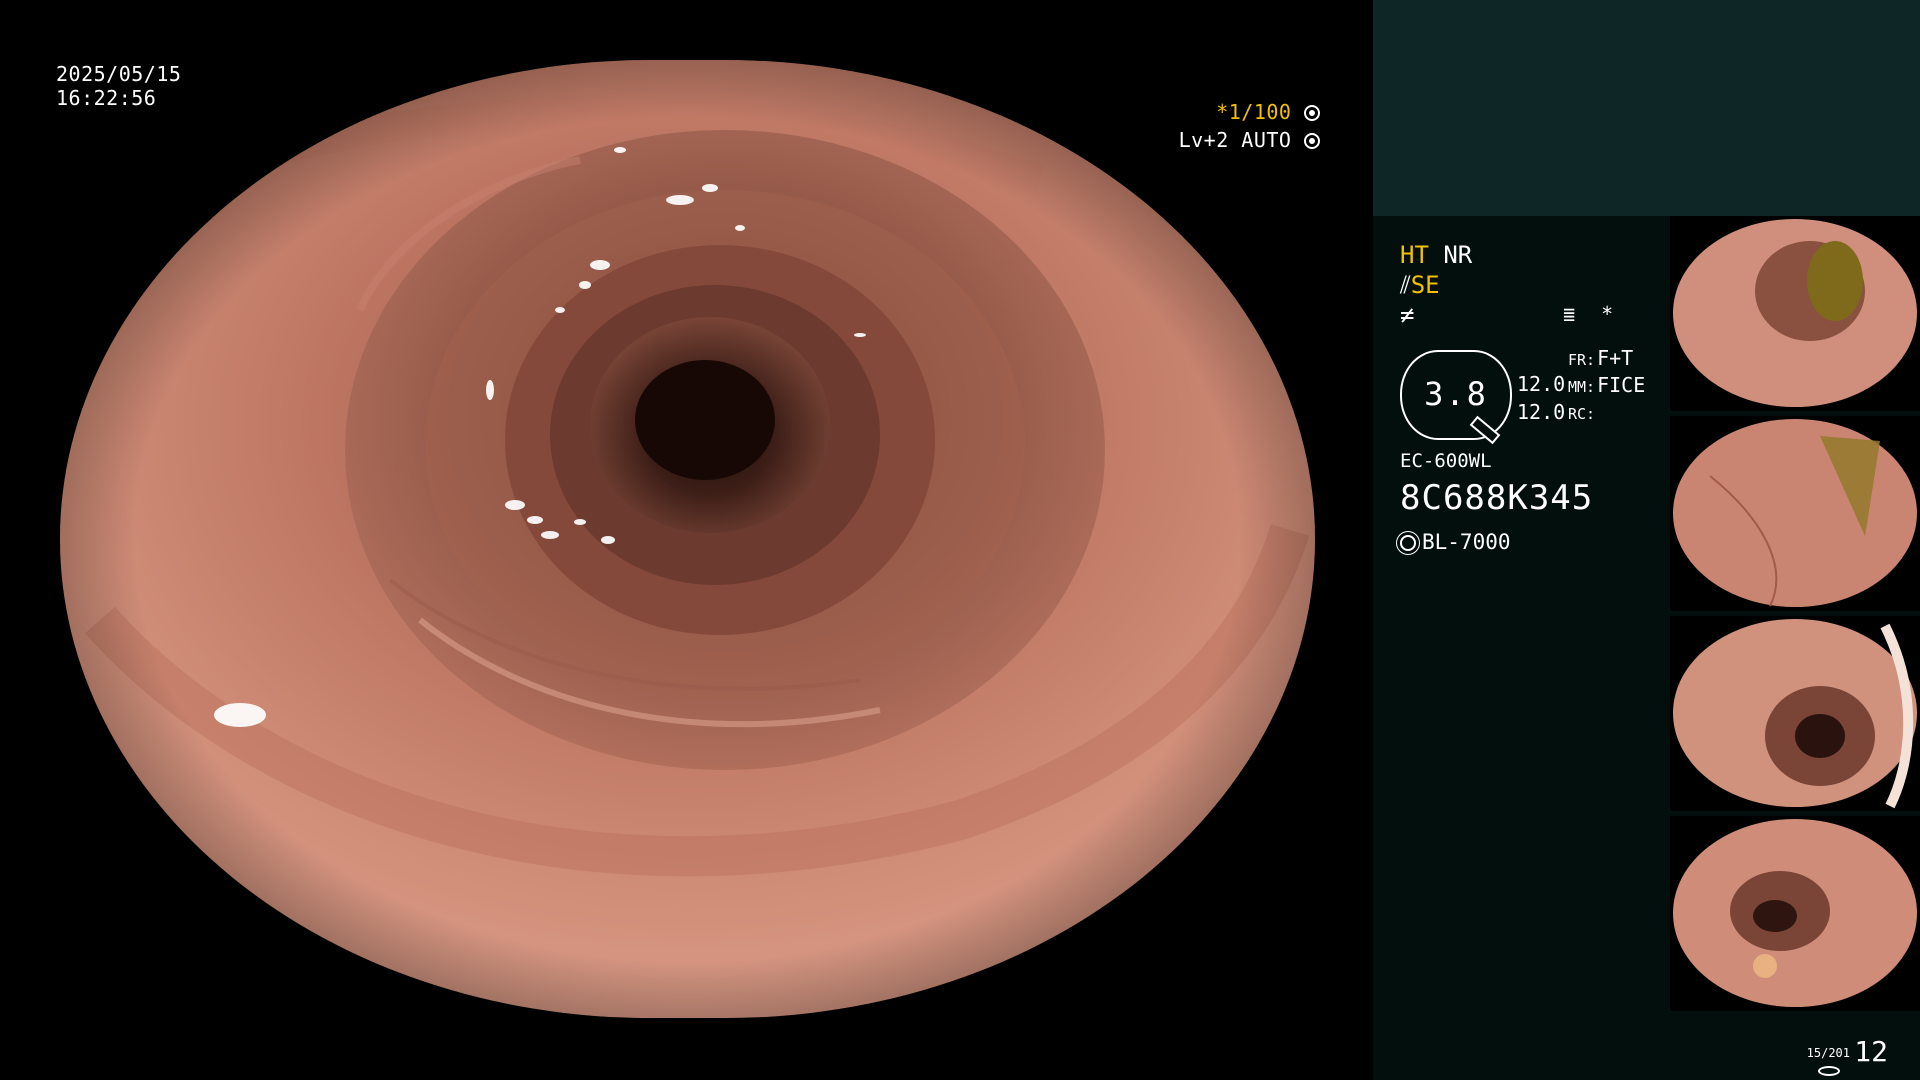 Image resolution: width=1920 pixels, height=1080 pixels. What do you see at coordinates (1582, 360) in the screenshot?
I see `fr-label: FR:` at bounding box center [1582, 360].